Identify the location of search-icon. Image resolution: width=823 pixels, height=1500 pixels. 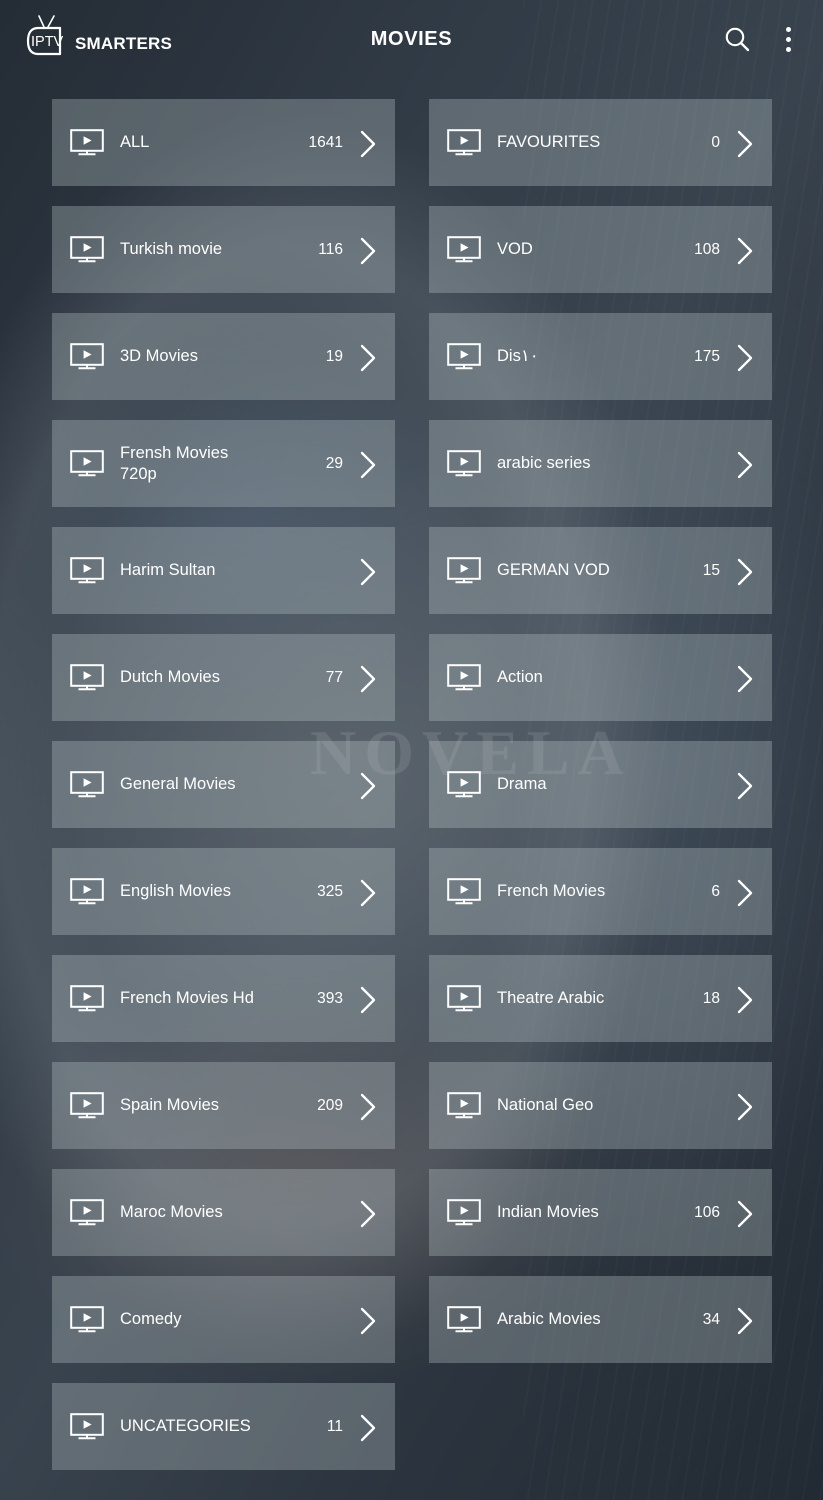
(737, 39).